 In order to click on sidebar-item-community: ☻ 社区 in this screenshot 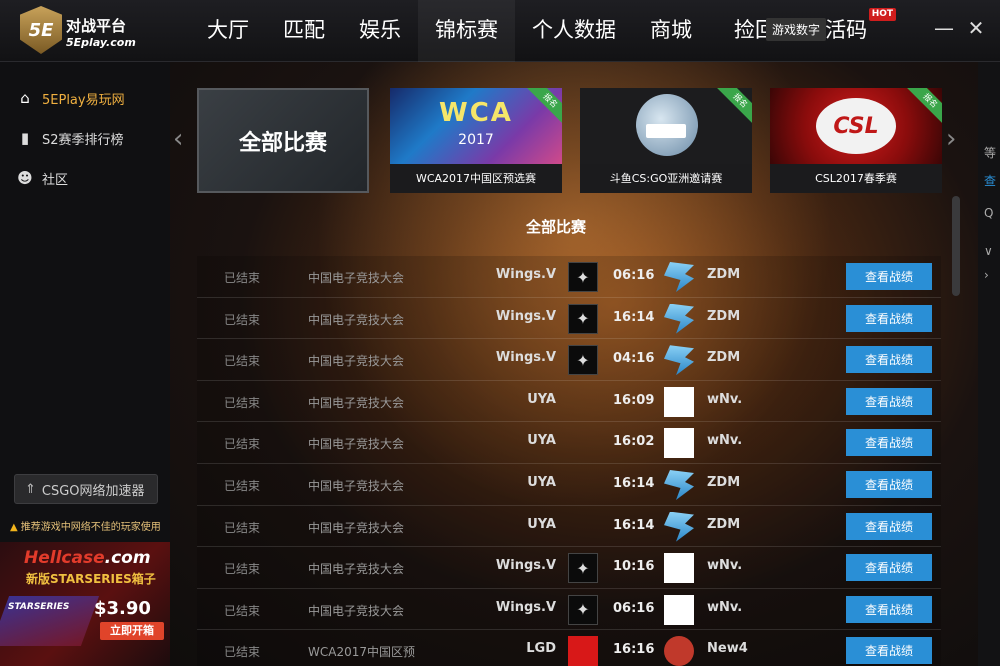, I will do `click(85, 178)`.